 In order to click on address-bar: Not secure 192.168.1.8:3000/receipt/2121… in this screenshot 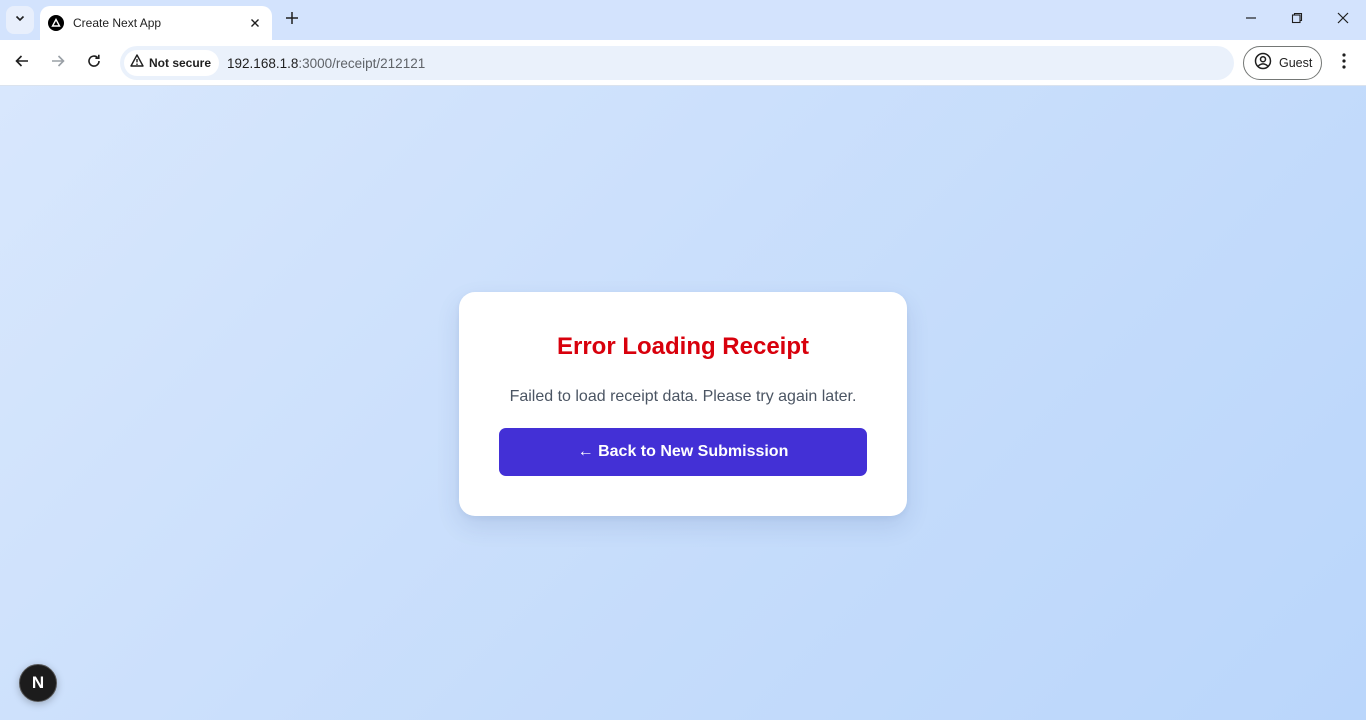, I will do `click(677, 63)`.